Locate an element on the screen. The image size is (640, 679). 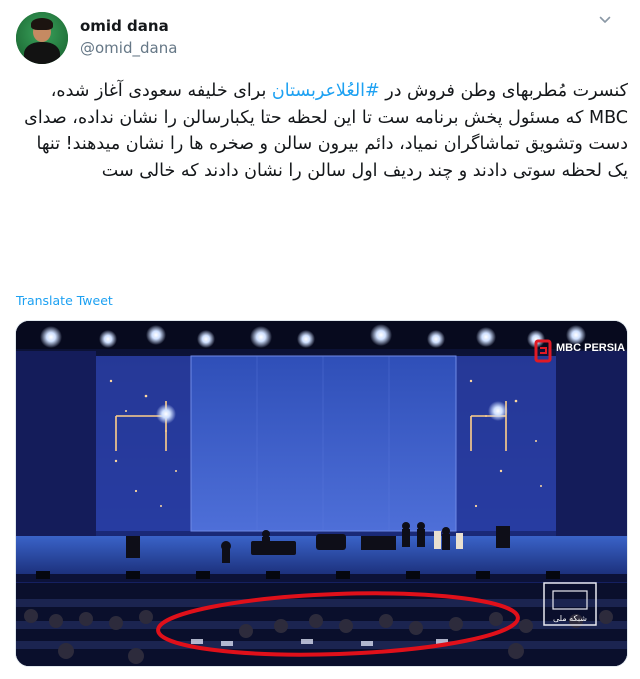
tweet-text-before: کنسرت مُطربهای وطن فروش در is located at coordinates (503, 91).